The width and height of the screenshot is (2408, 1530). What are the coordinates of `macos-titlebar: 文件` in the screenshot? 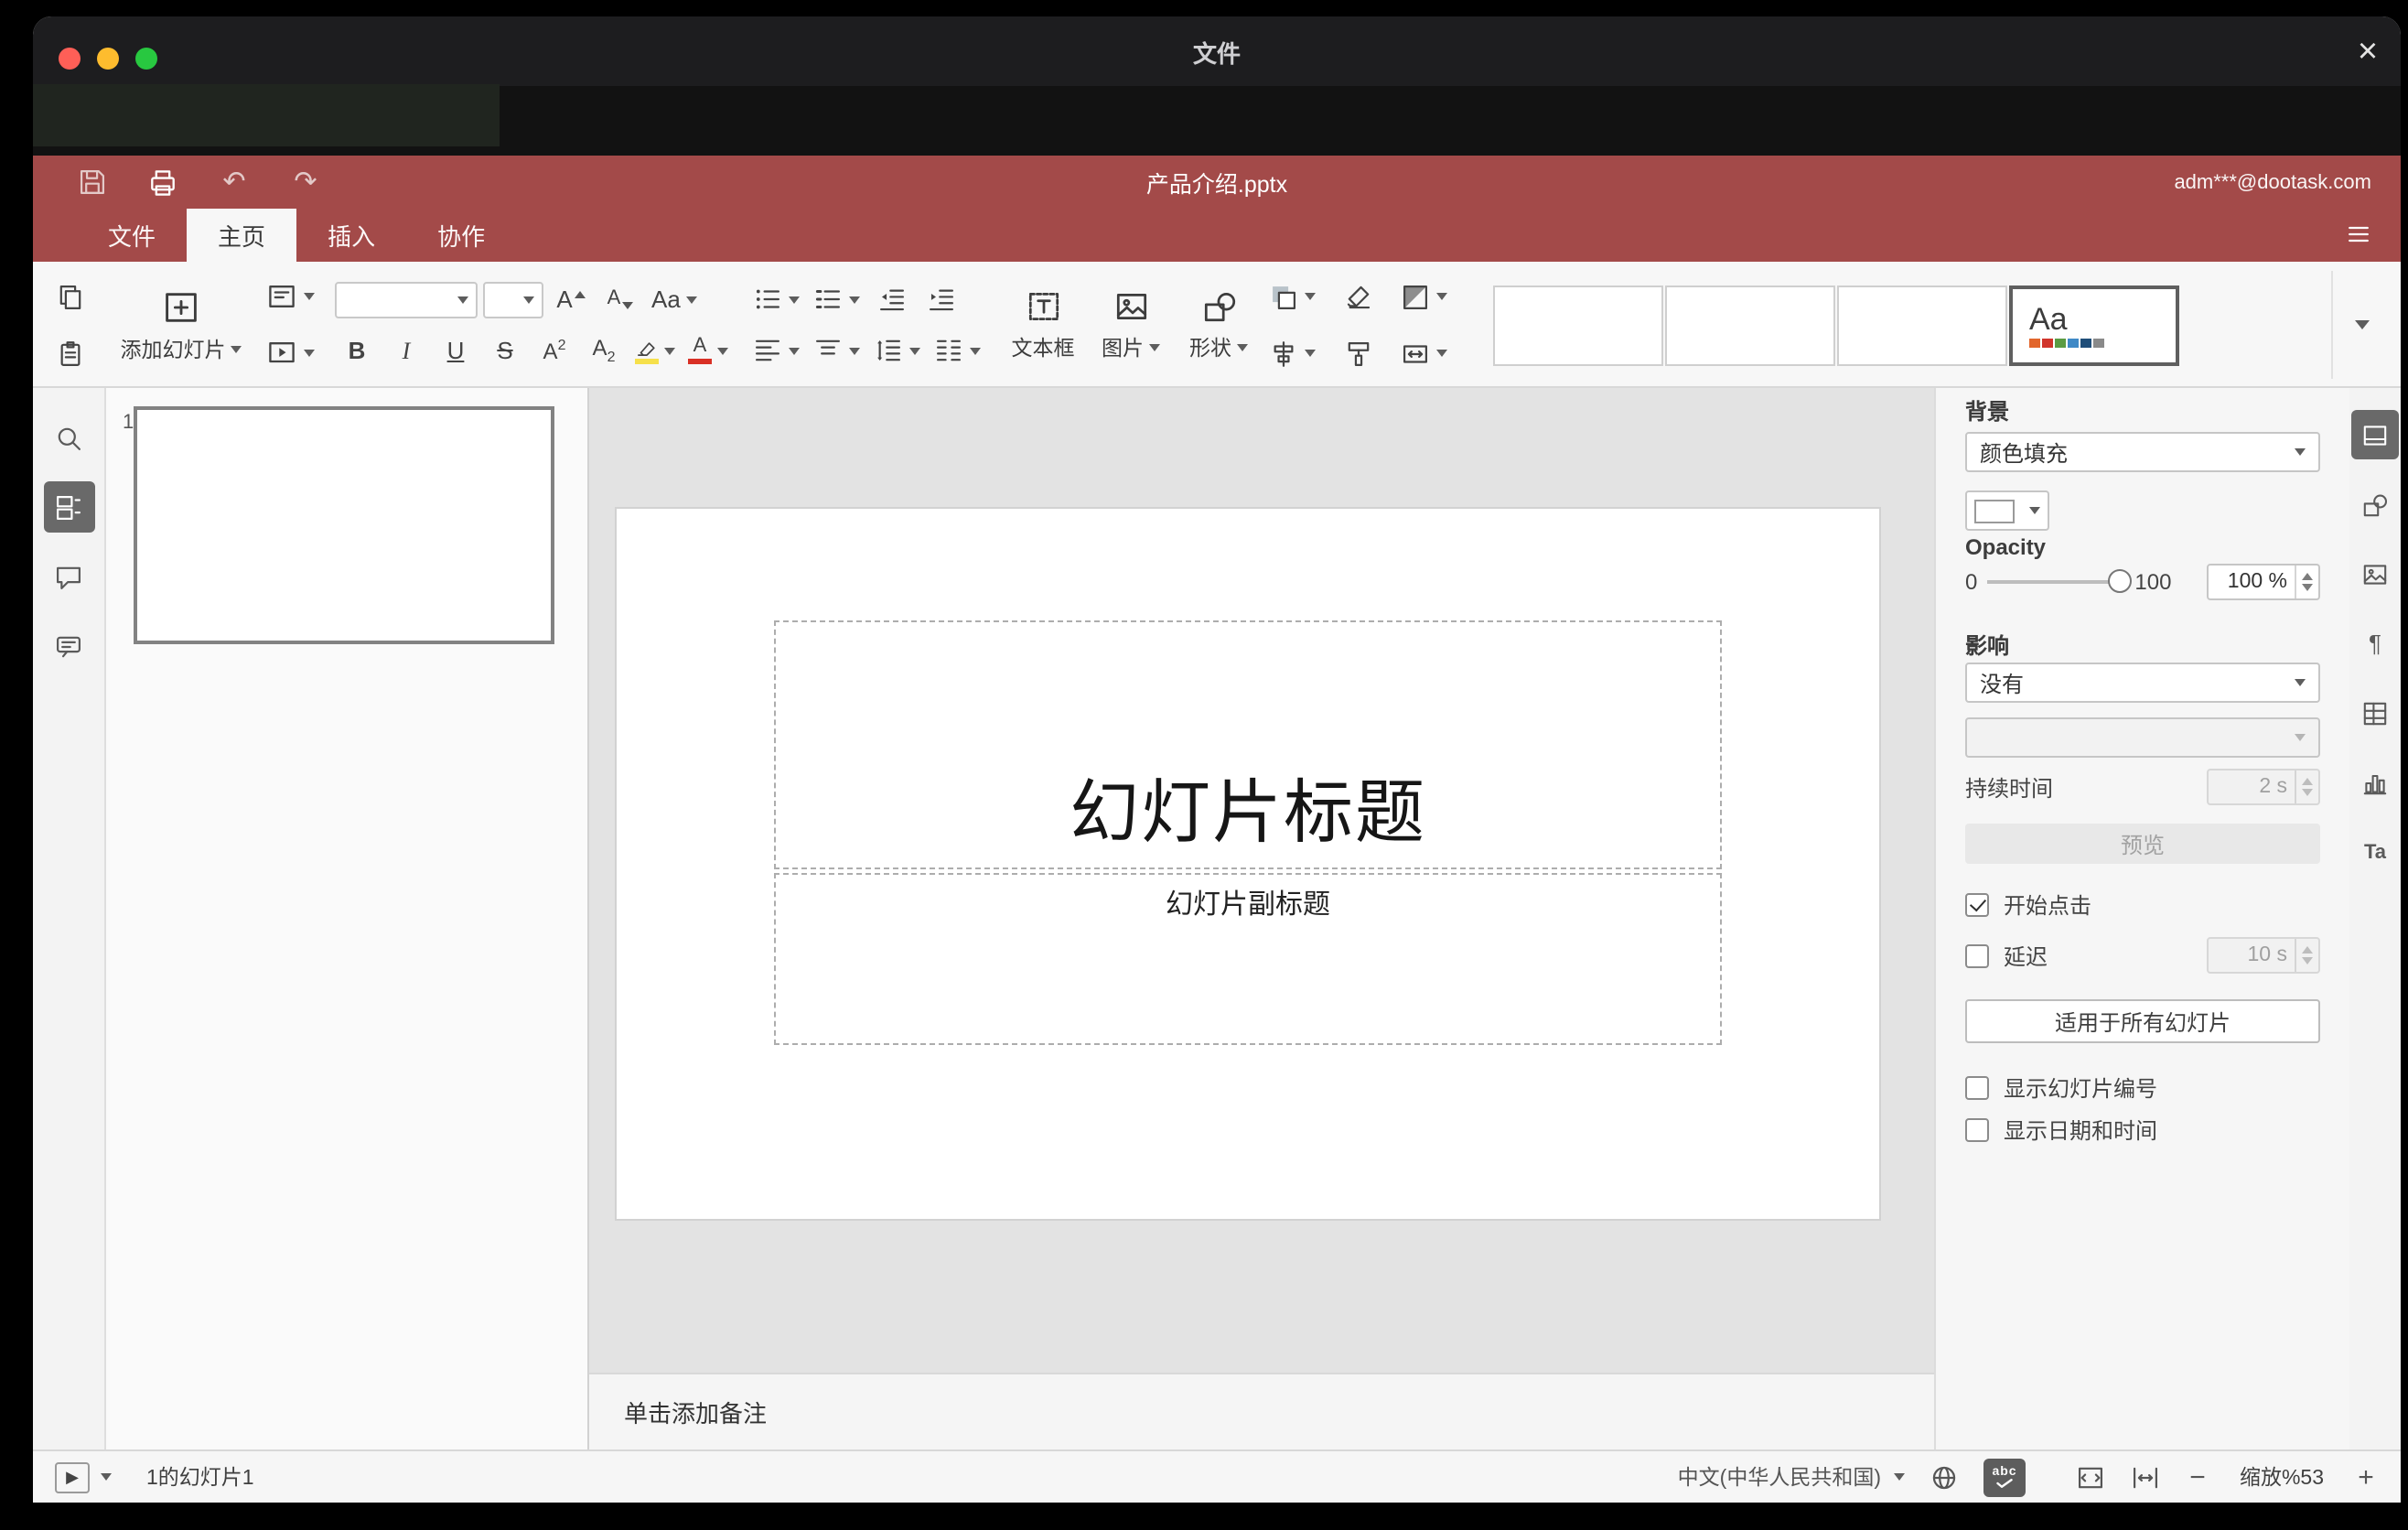 It's located at (1217, 51).